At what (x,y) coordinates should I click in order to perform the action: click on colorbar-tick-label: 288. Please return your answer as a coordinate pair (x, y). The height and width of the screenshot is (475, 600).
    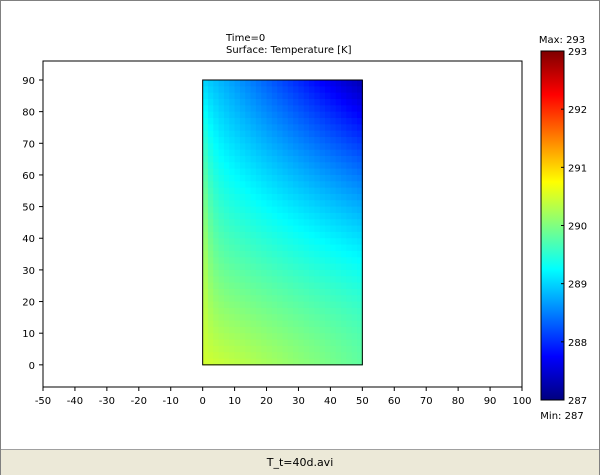
    Looking at the image, I should click on (577, 343).